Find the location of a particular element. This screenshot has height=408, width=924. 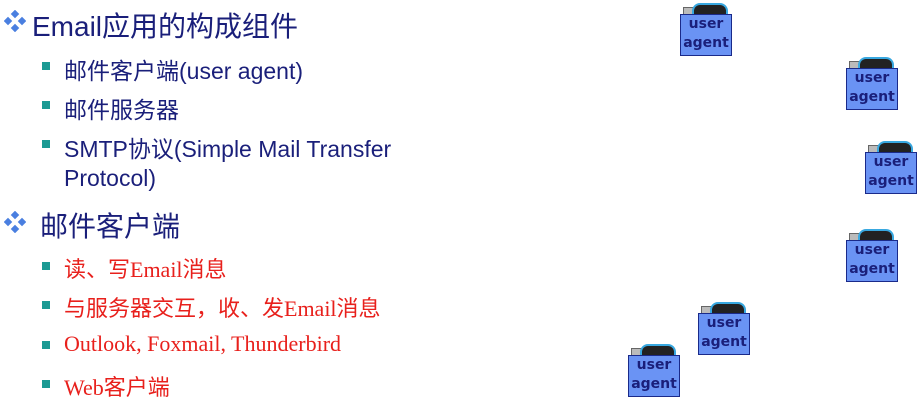

heading-components: Email应用的构成组件 is located at coordinates (165, 26).